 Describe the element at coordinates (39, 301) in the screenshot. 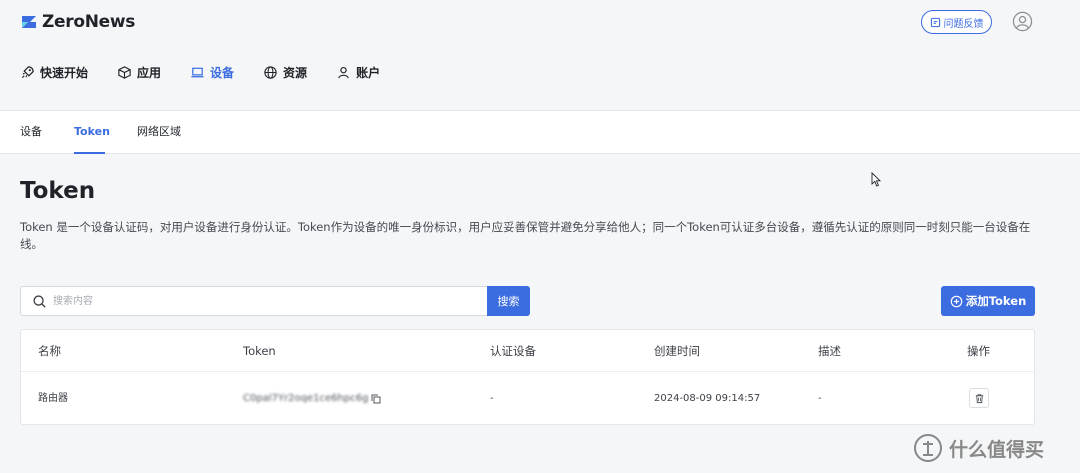

I see `search-icon` at that location.